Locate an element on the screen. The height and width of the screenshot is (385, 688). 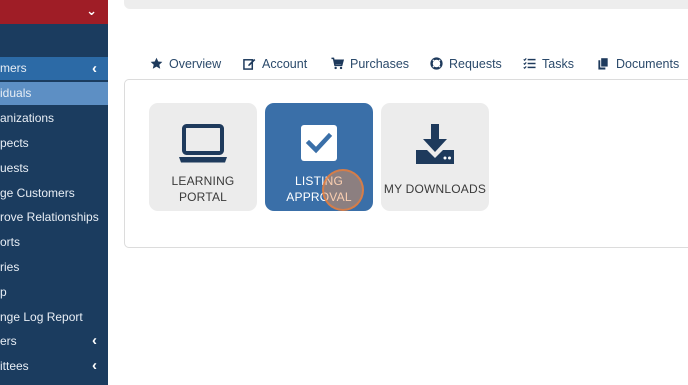
sidebar-item-label: ries is located at coordinates (10, 267).